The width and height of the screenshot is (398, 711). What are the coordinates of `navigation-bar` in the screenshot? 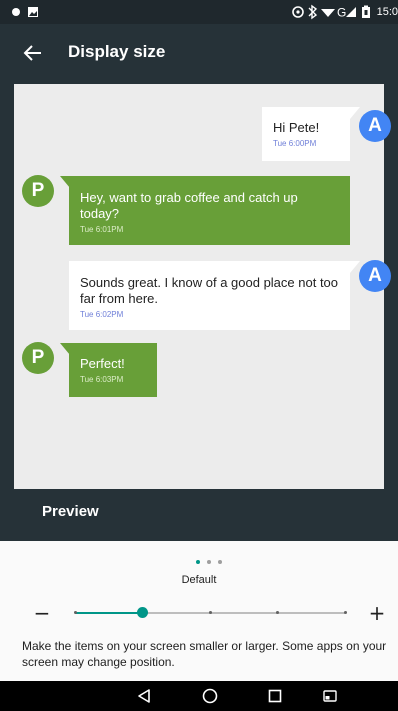 It's located at (199, 696).